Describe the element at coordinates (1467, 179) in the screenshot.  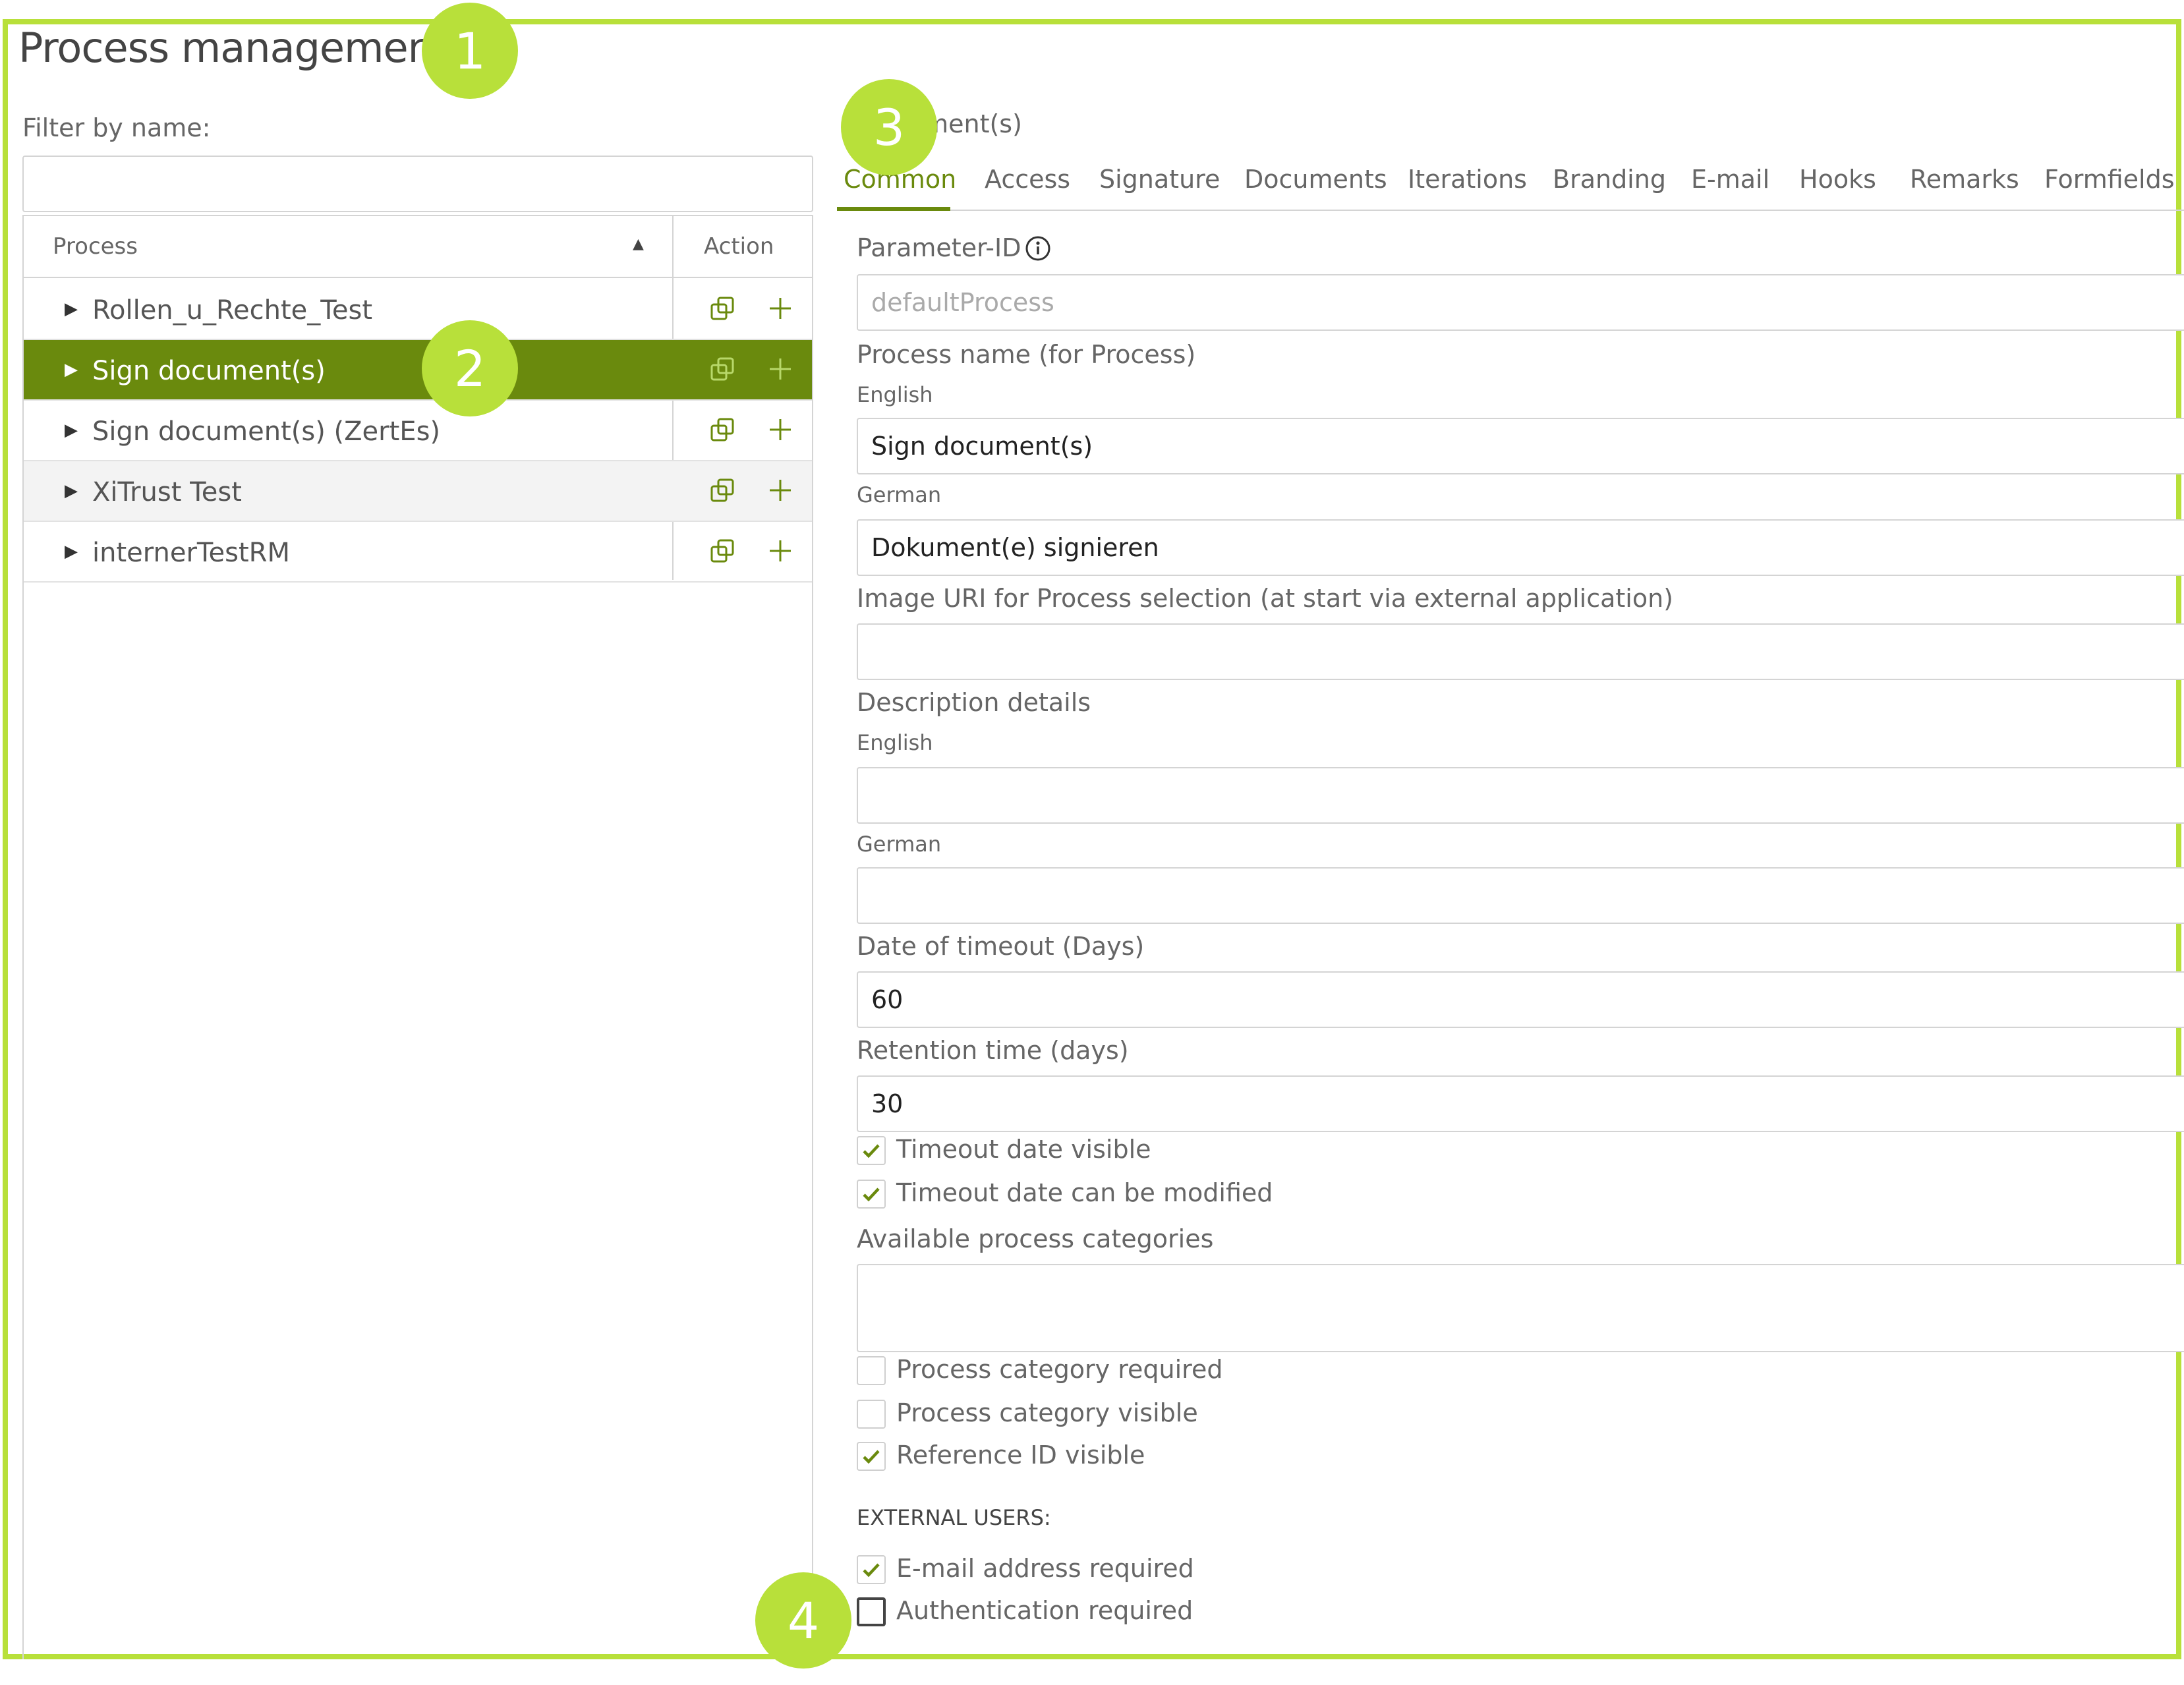
I see `tab-iterations: Iterations` at that location.